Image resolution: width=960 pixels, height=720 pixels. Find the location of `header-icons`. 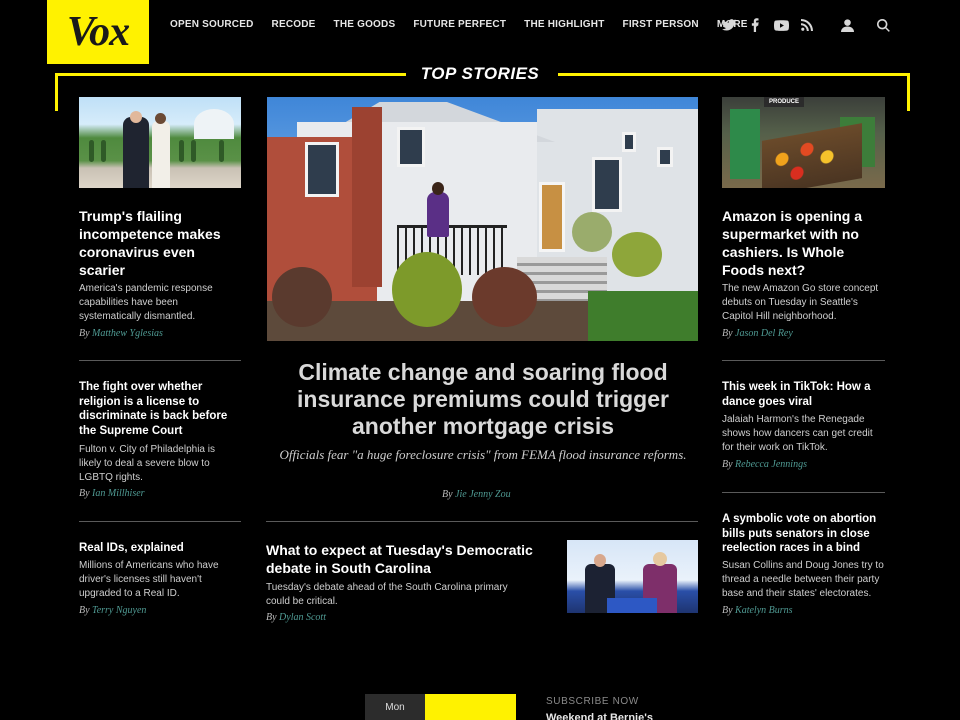

header-icons is located at coordinates (810, 25).